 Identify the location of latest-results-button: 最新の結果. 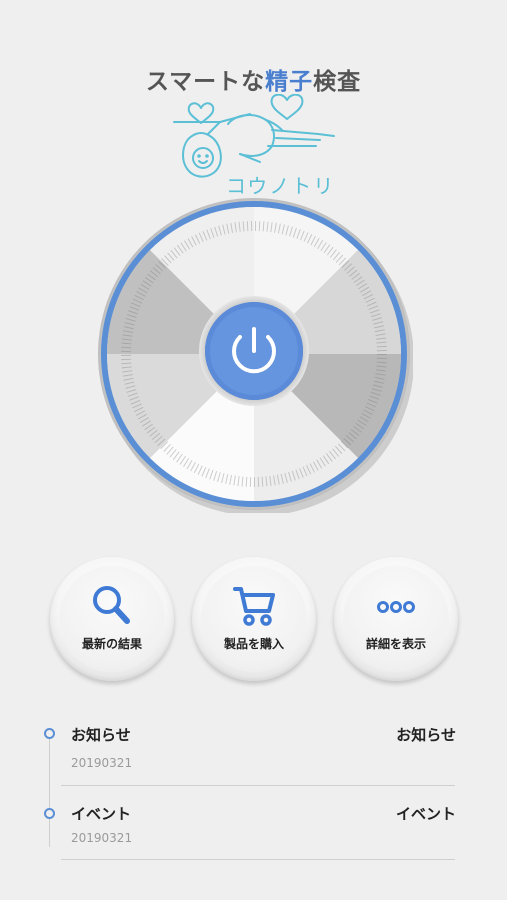
(112, 619).